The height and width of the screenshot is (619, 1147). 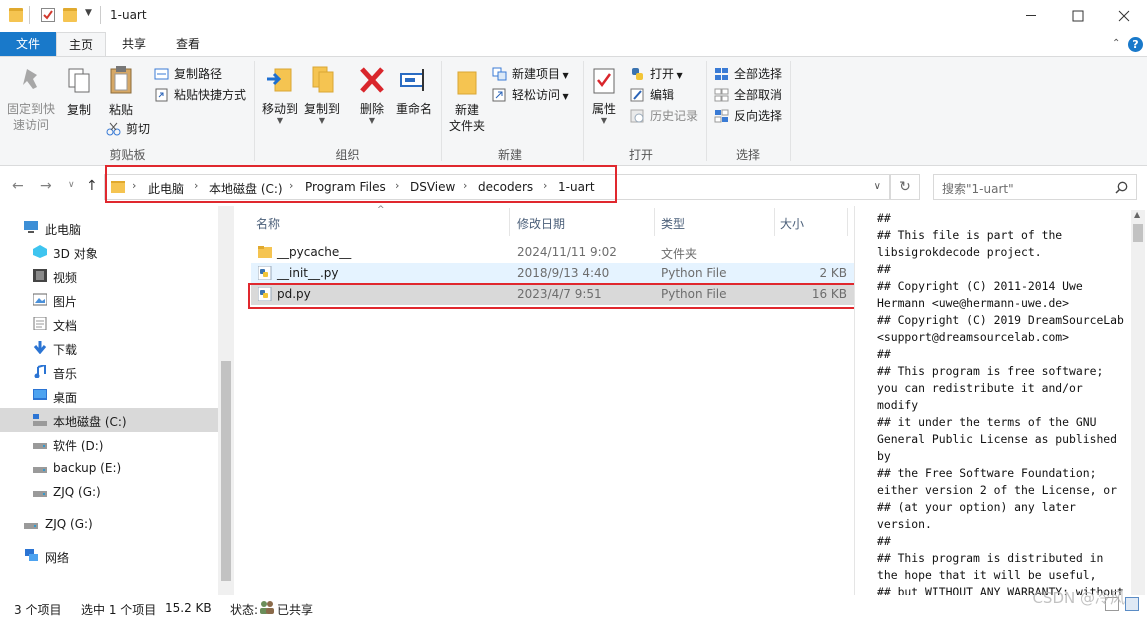 I want to click on copy-to-button: 复制到 ▼, so click(x=322, y=95).